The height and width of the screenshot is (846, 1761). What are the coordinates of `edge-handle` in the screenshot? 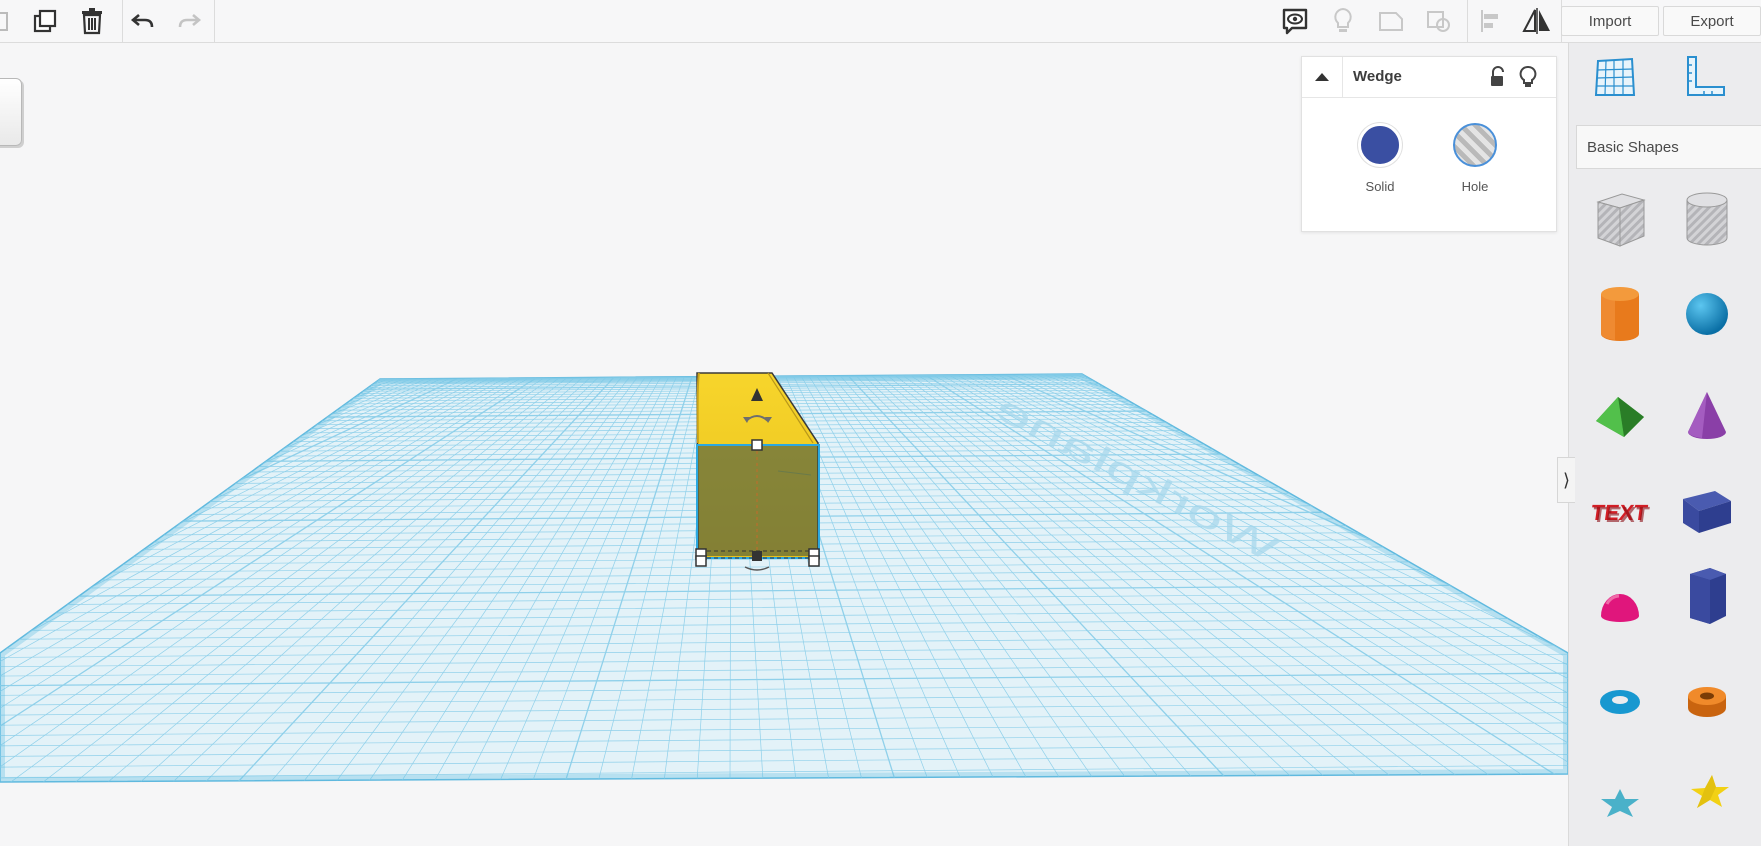 It's located at (757, 556).